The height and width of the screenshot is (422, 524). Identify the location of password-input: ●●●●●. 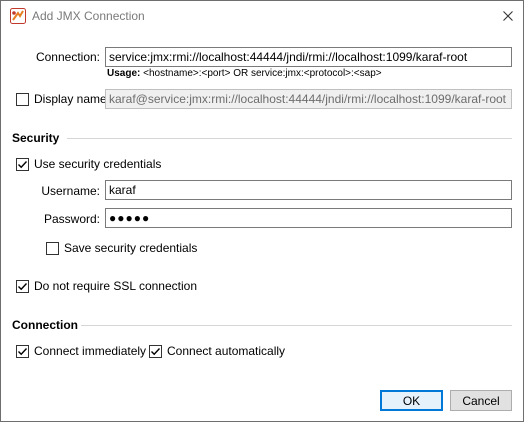
(308, 218).